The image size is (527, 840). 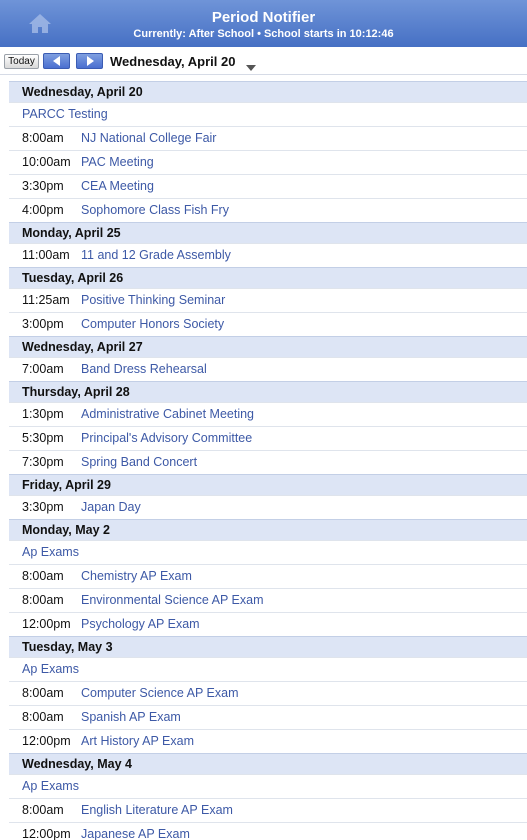 I want to click on event-row: 8:00am English Literature AP Exam, so click(x=268, y=810).